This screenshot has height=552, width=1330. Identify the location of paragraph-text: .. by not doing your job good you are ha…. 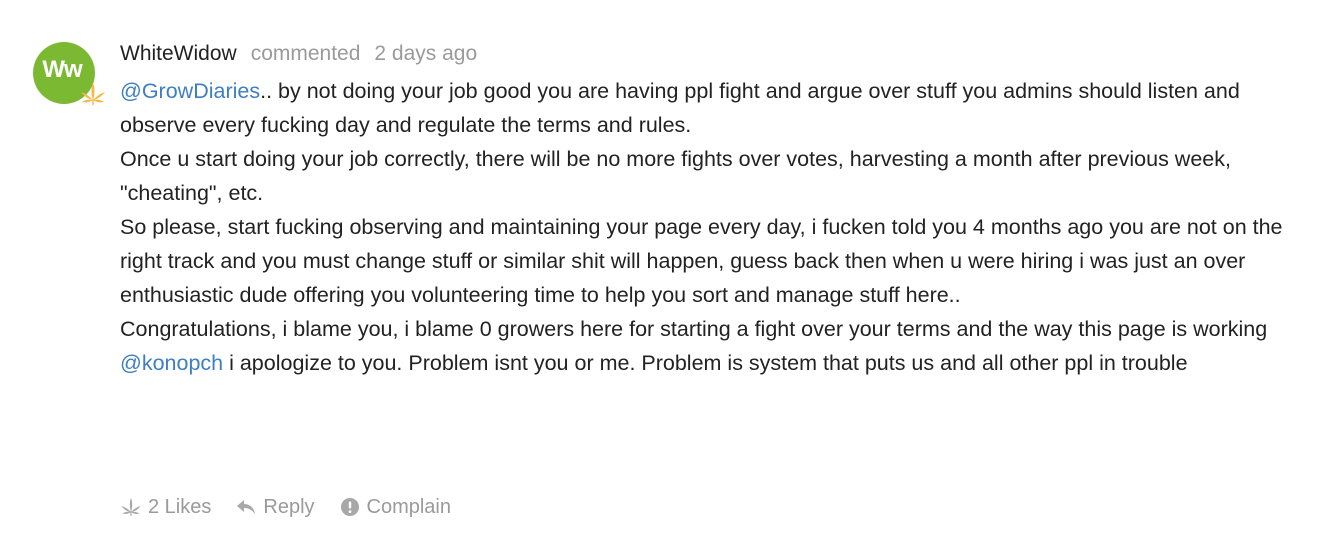
(680, 108).